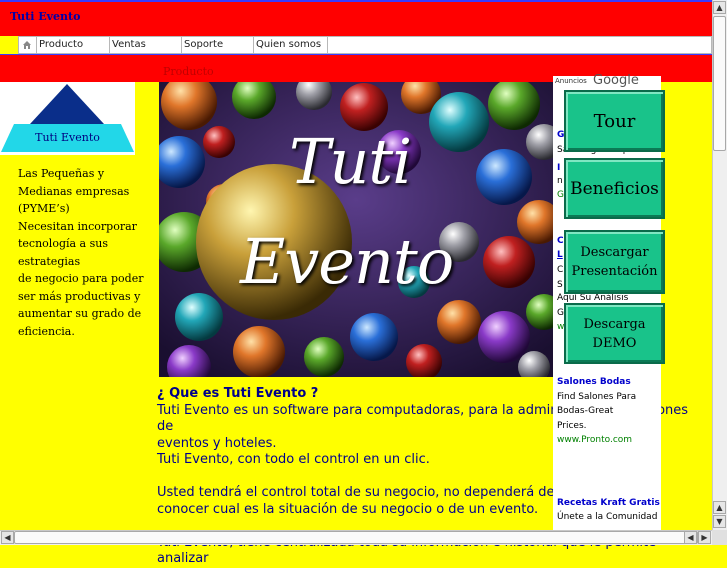  Describe the element at coordinates (614, 324) in the screenshot. I see `button-line: Descarga` at that location.